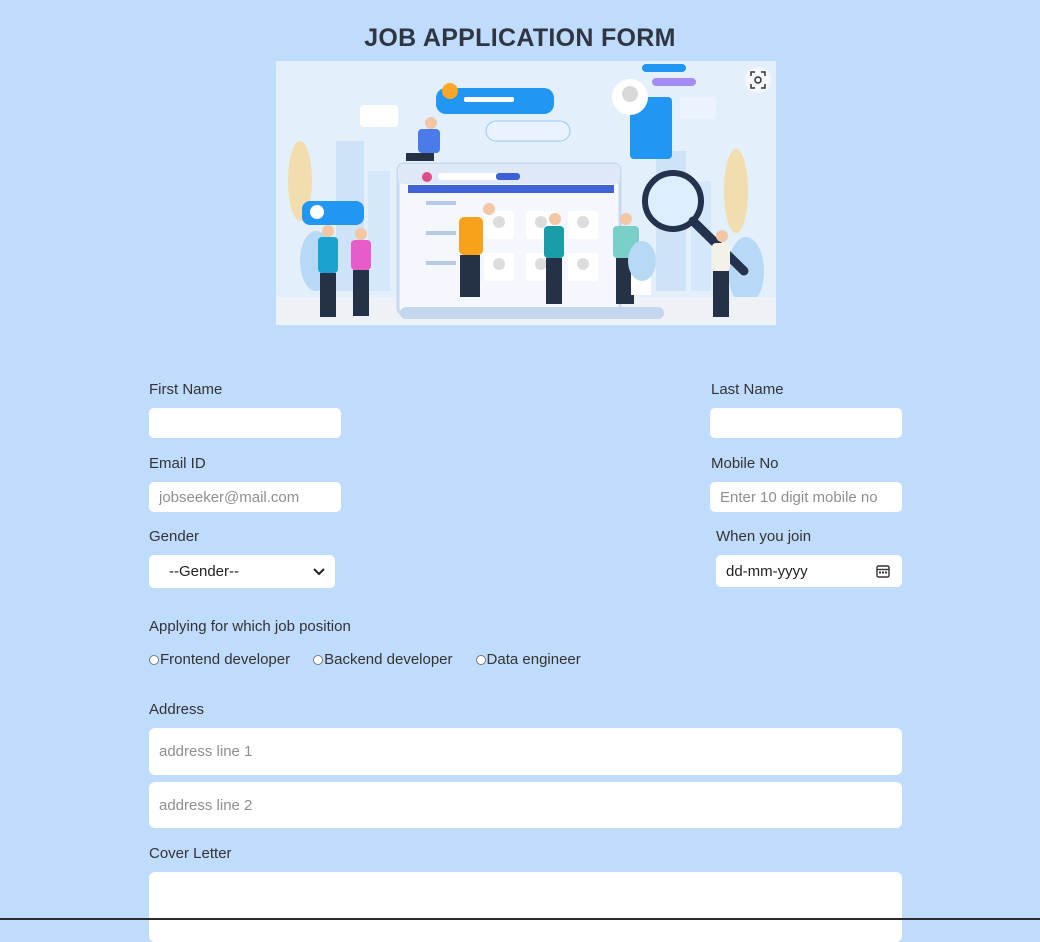 Image resolution: width=1040 pixels, height=942 pixels. Describe the element at coordinates (245, 423) in the screenshot. I see `first-name-input` at that location.